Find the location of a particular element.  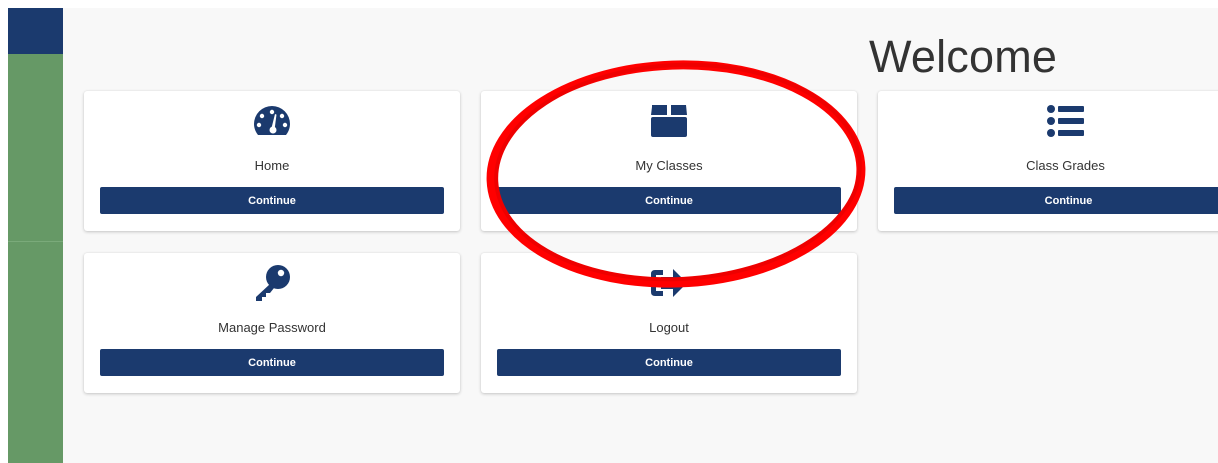

page-title: Welcome is located at coordinates (963, 56).